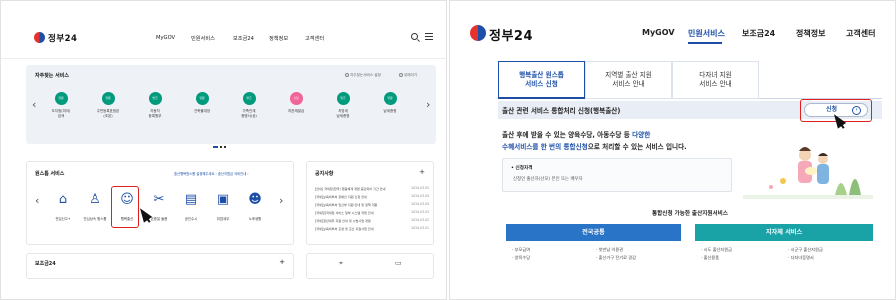 The width and height of the screenshot is (896, 300). What do you see at coordinates (419, 228) in the screenshot?
I see `notice-date: 2024.03.01` at bounding box center [419, 228].